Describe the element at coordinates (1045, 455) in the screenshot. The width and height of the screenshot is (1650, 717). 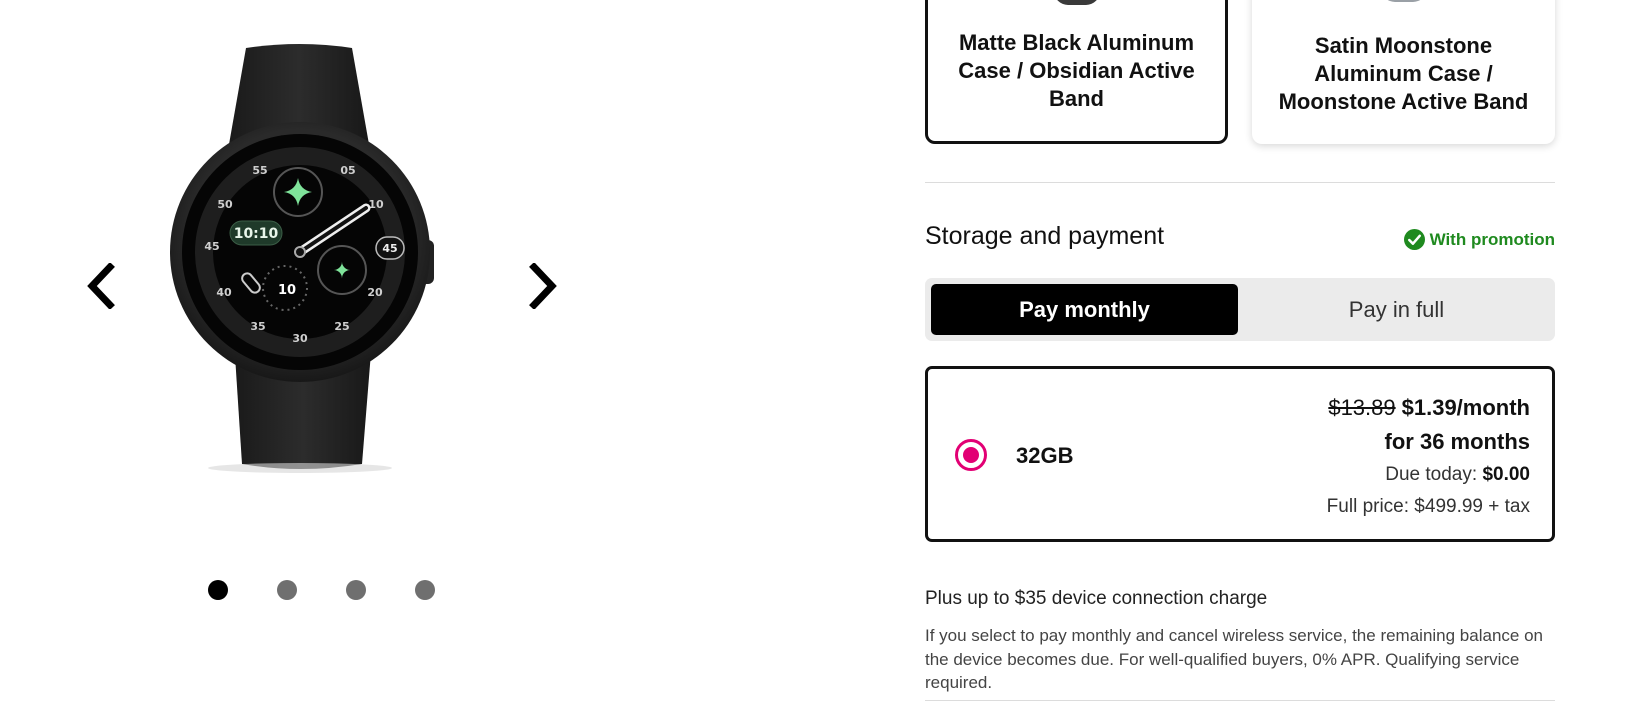
I see `storage-size: 32GB` at that location.